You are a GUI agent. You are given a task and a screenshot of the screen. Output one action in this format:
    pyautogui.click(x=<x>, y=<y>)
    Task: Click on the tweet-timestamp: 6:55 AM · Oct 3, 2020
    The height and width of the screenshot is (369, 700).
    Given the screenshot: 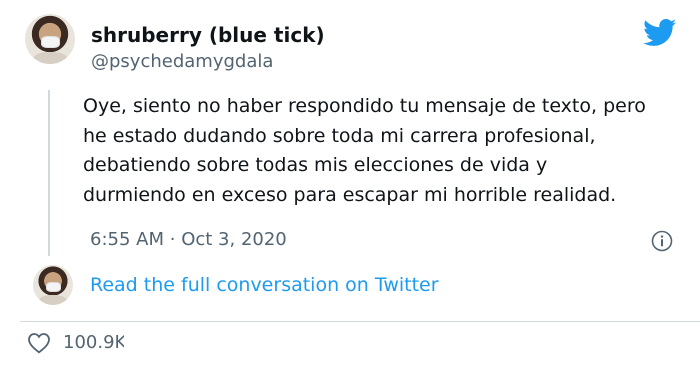 What is the action you would take?
    pyautogui.click(x=188, y=239)
    